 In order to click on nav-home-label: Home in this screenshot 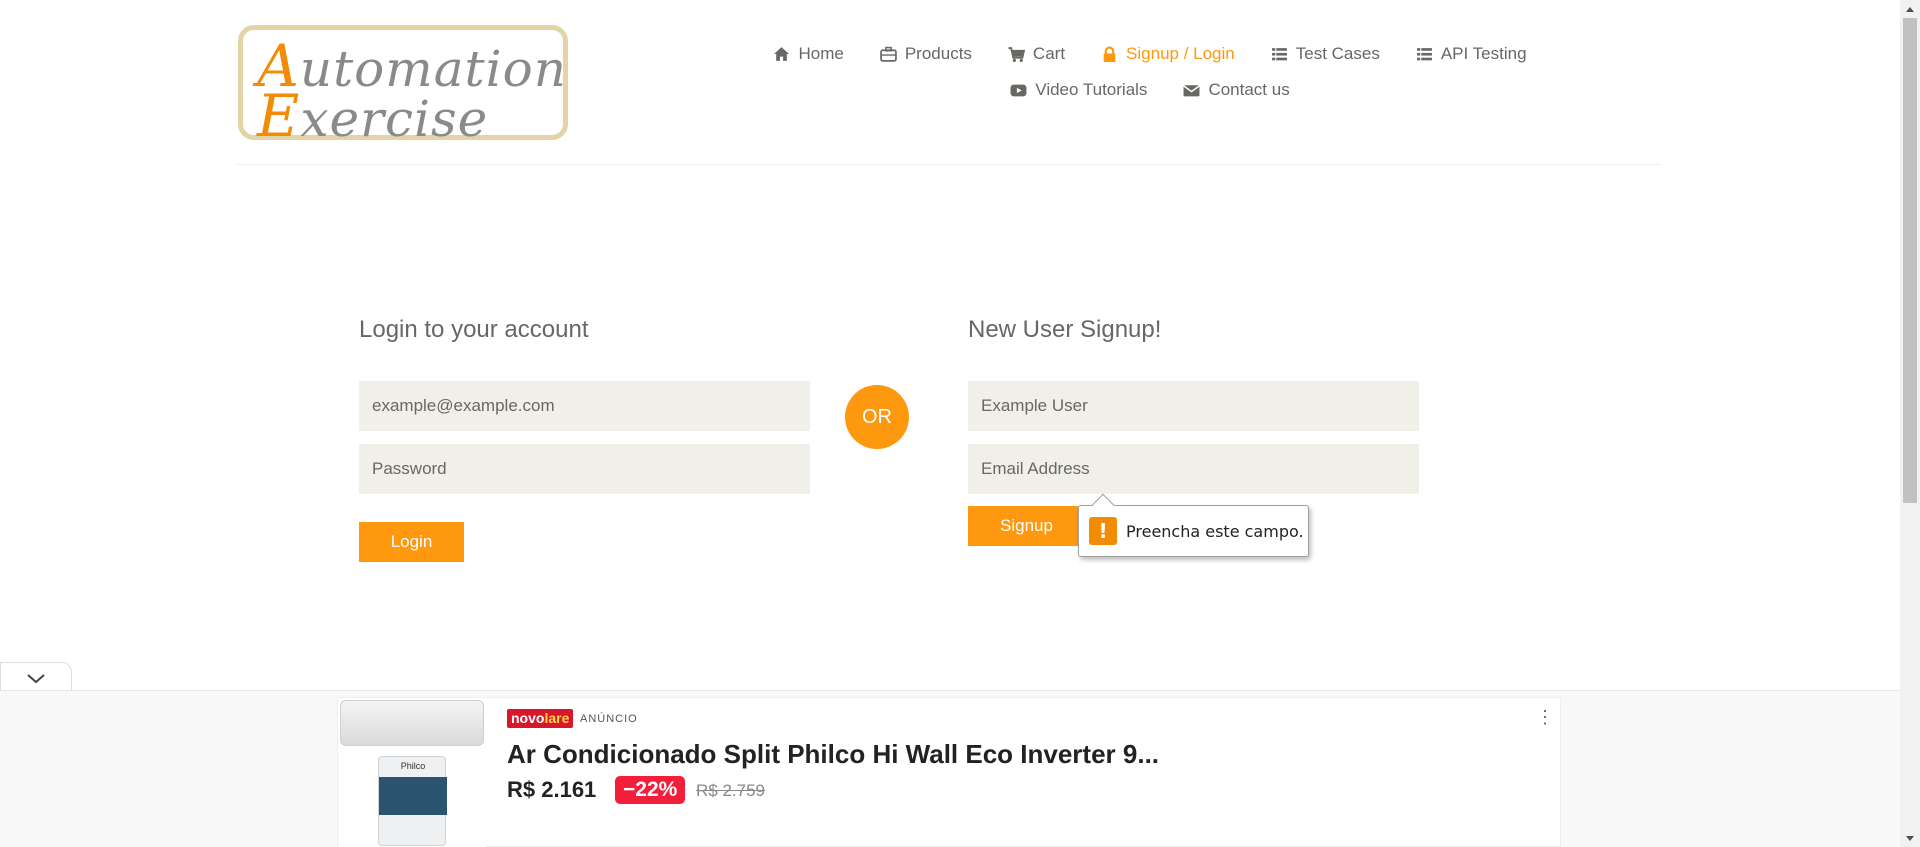, I will do `click(821, 53)`.